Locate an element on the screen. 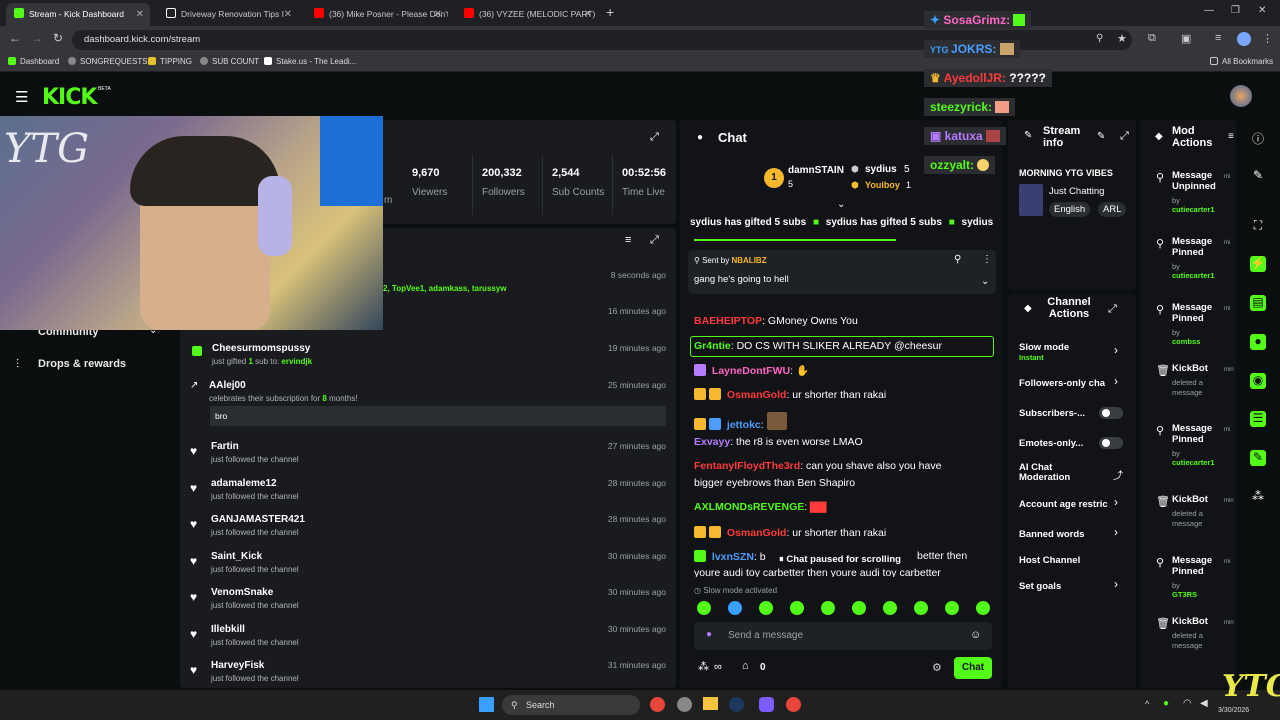 This screenshot has height=720, width=1280. send-chat-button: Chat is located at coordinates (973, 668).